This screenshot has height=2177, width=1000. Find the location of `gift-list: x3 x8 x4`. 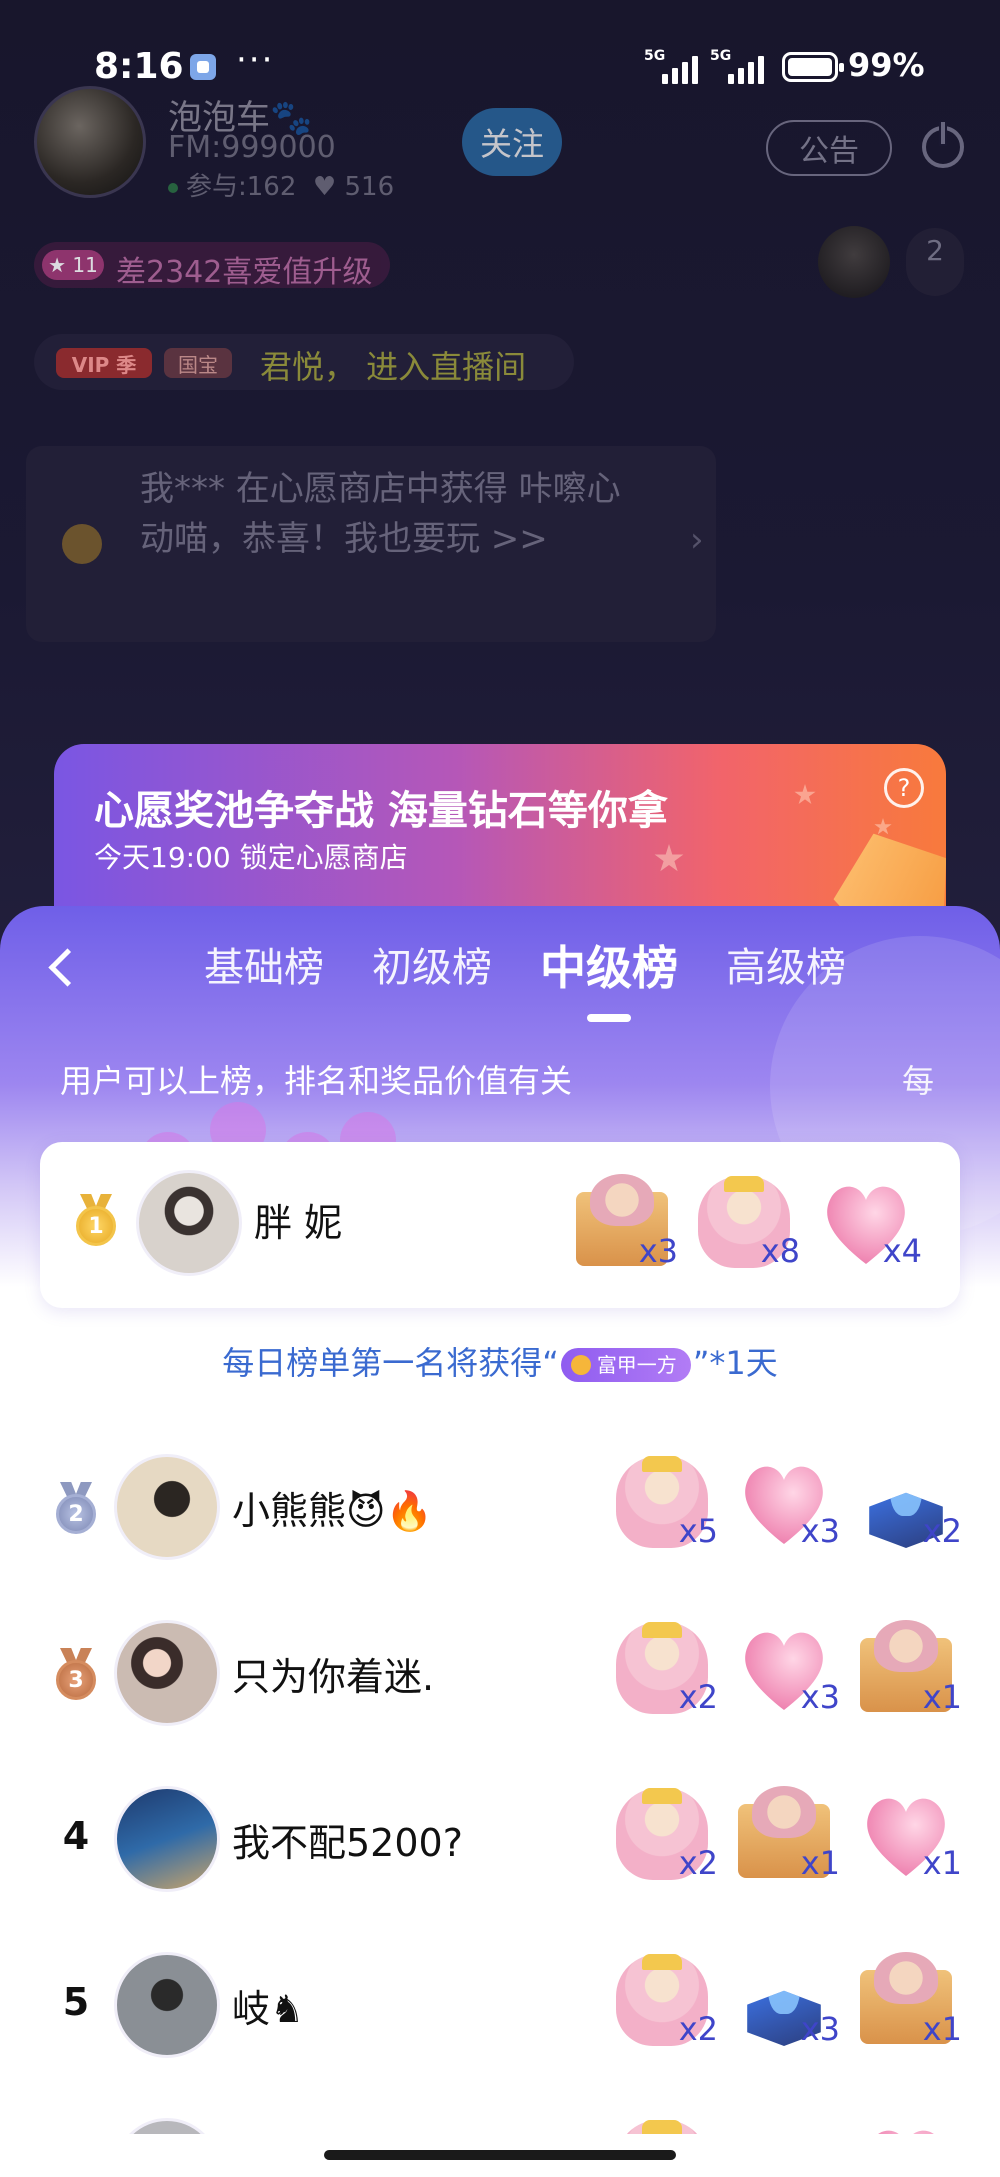

gift-list: x3 x8 x4 is located at coordinates (746, 1225).